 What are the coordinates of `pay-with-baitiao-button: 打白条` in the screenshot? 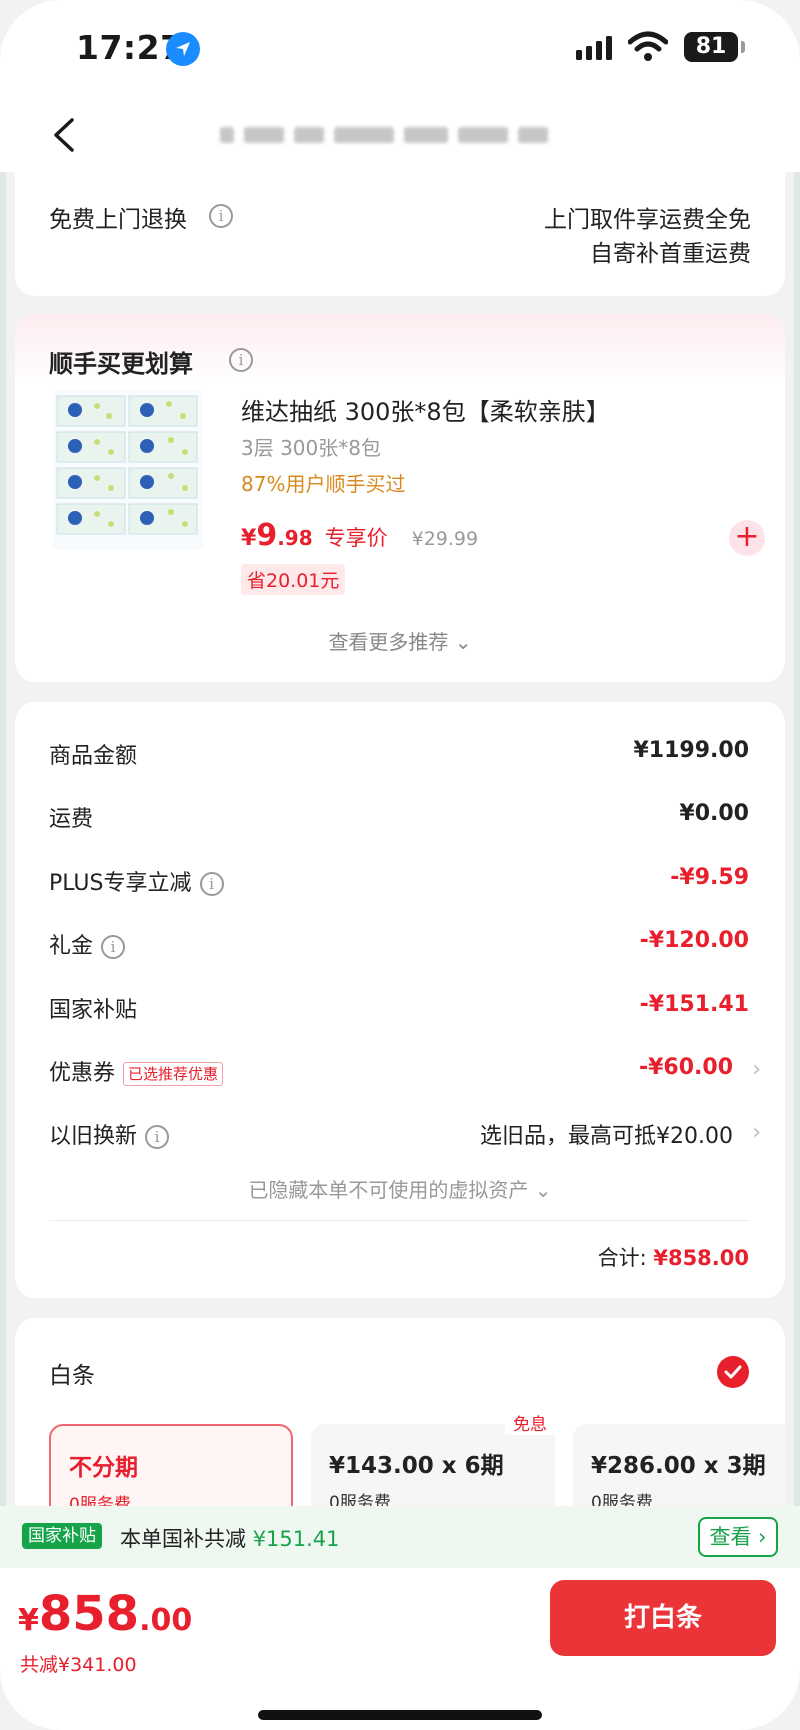 It's located at (663, 1618).